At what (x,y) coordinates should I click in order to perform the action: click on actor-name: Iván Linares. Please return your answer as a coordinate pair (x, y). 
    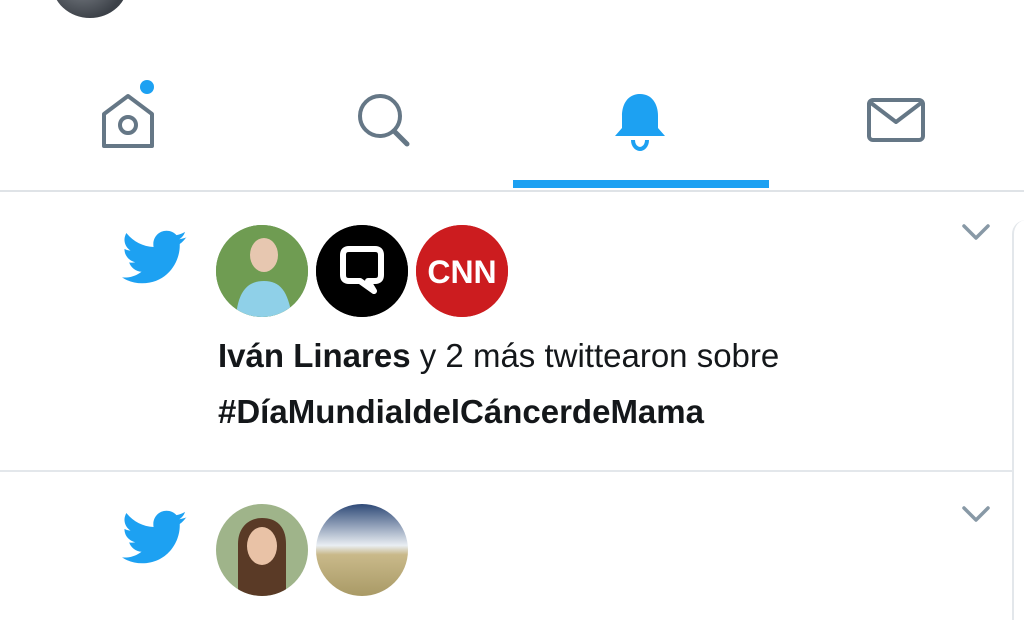
    Looking at the image, I should click on (314, 355).